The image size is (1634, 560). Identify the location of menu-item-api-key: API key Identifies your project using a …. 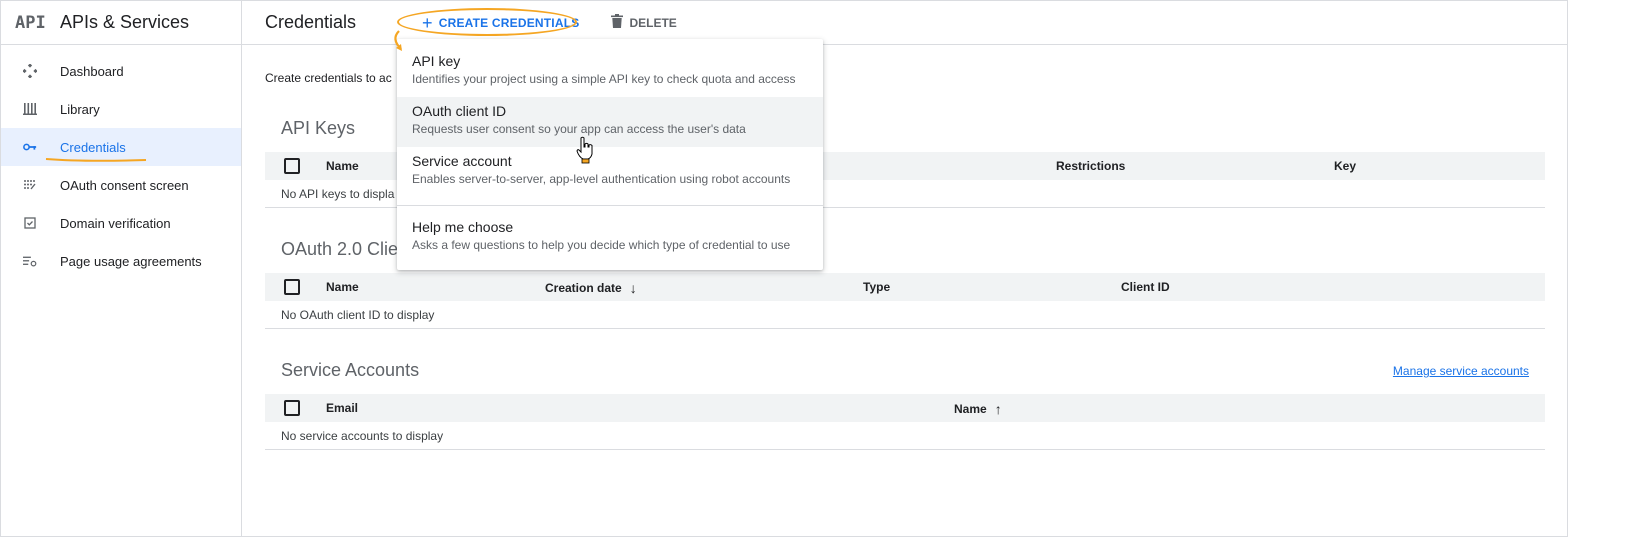
(610, 72).